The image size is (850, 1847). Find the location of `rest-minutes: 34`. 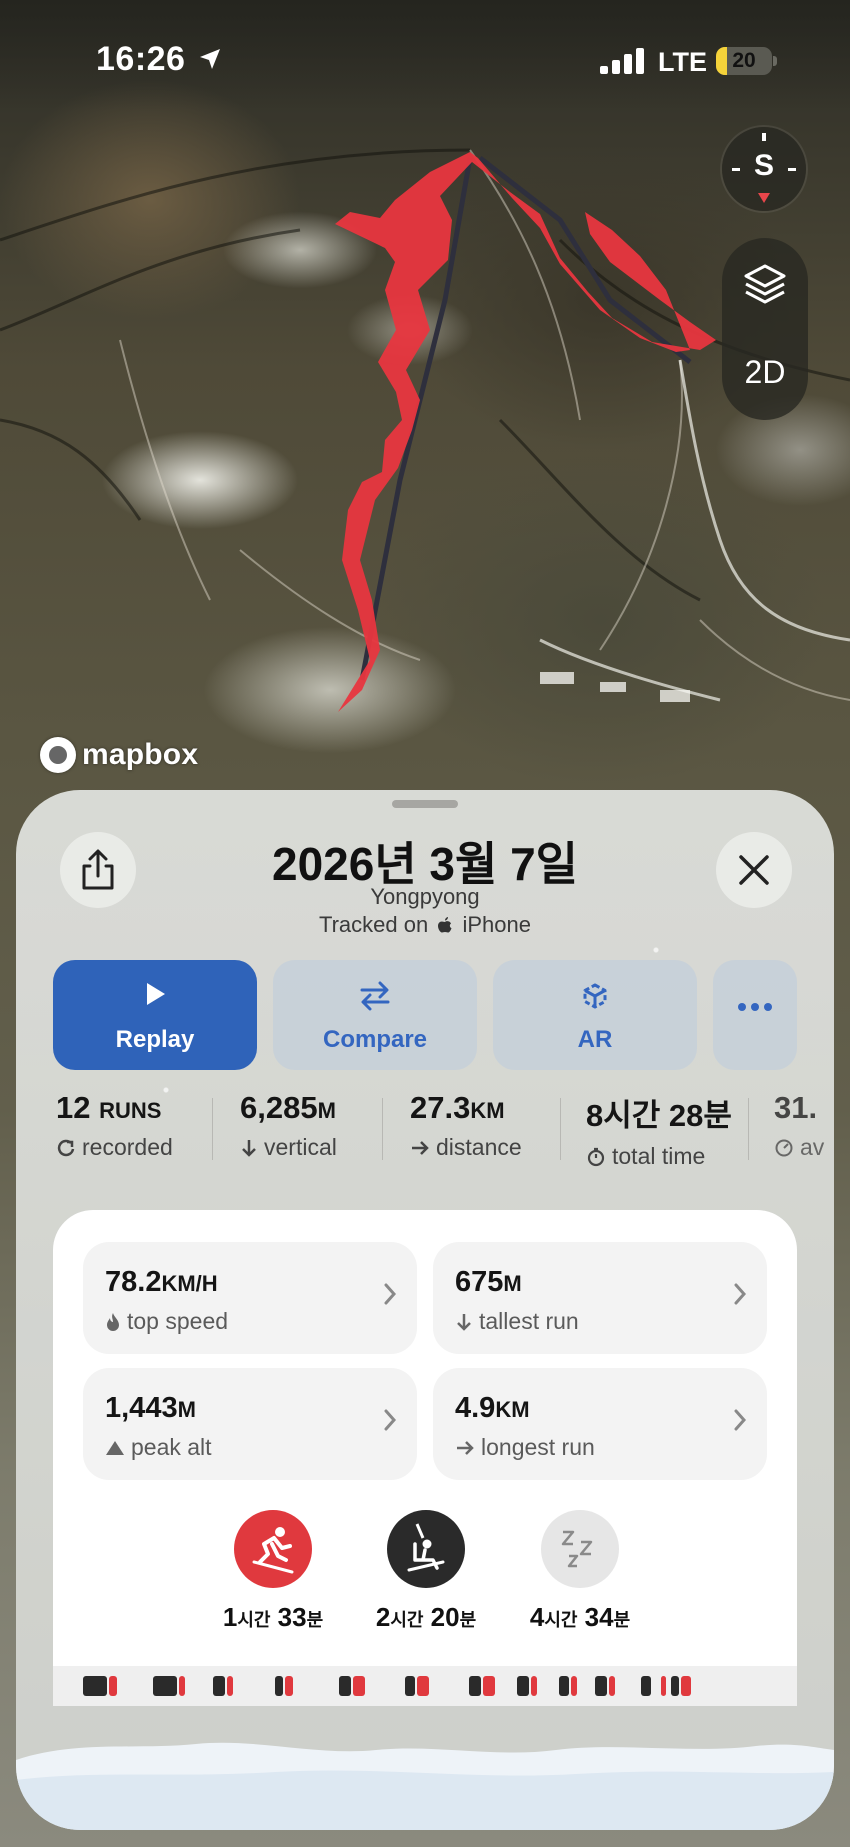

rest-minutes: 34 is located at coordinates (599, 1617).